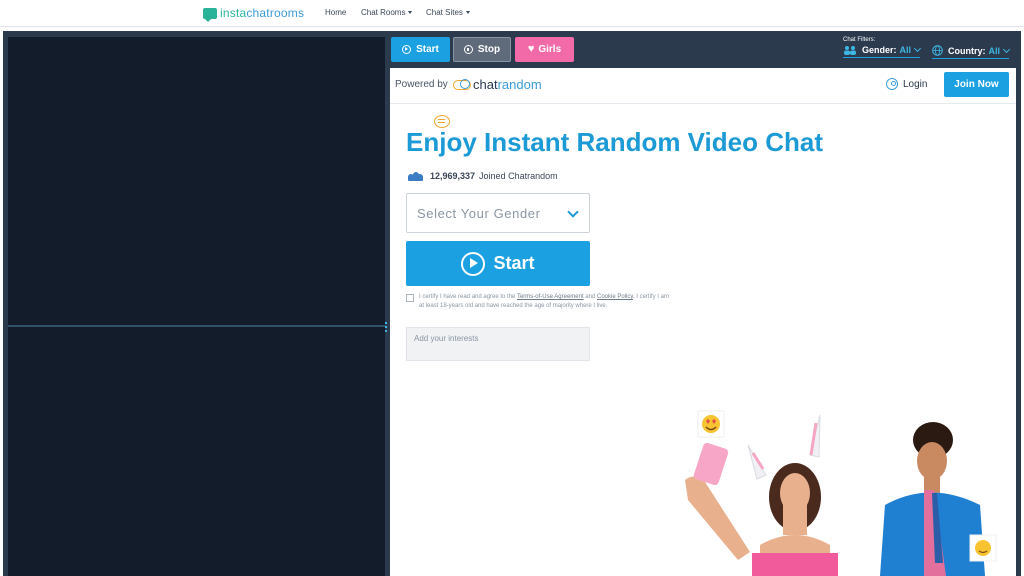 This screenshot has width=1024, height=576. What do you see at coordinates (550, 49) in the screenshot?
I see `girls-button-label: Girls` at bounding box center [550, 49].